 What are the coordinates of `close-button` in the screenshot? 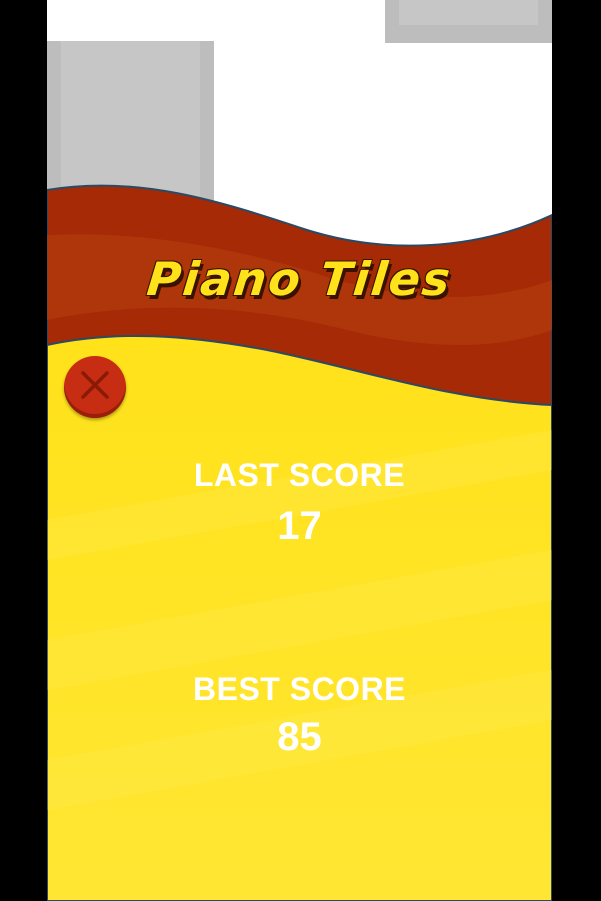 It's located at (95, 387).